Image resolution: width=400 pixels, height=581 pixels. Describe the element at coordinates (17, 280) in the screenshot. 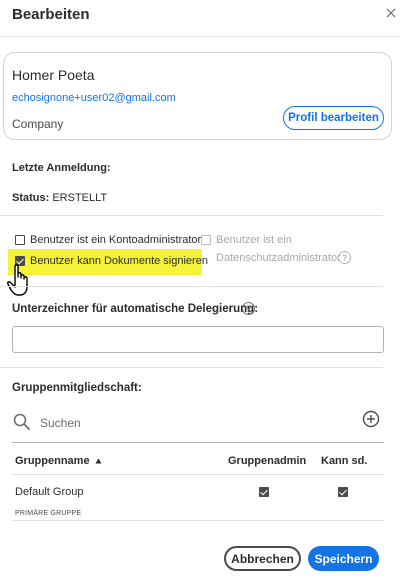

I see `hand-cursor-icon` at that location.